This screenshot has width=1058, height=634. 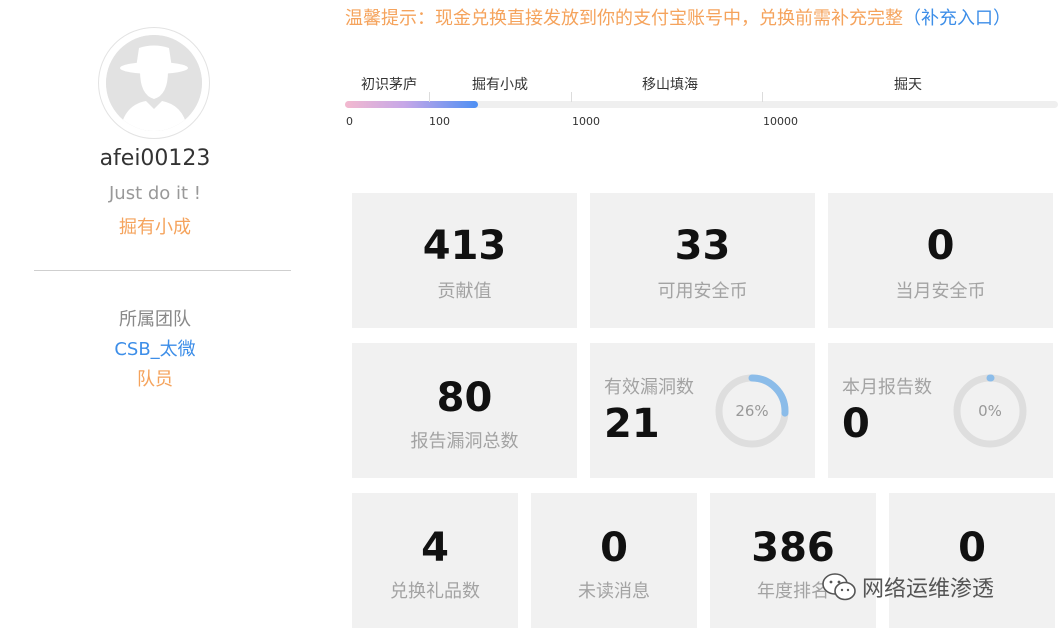 I want to click on contribution-card: 413 贡献值, so click(x=464, y=260).